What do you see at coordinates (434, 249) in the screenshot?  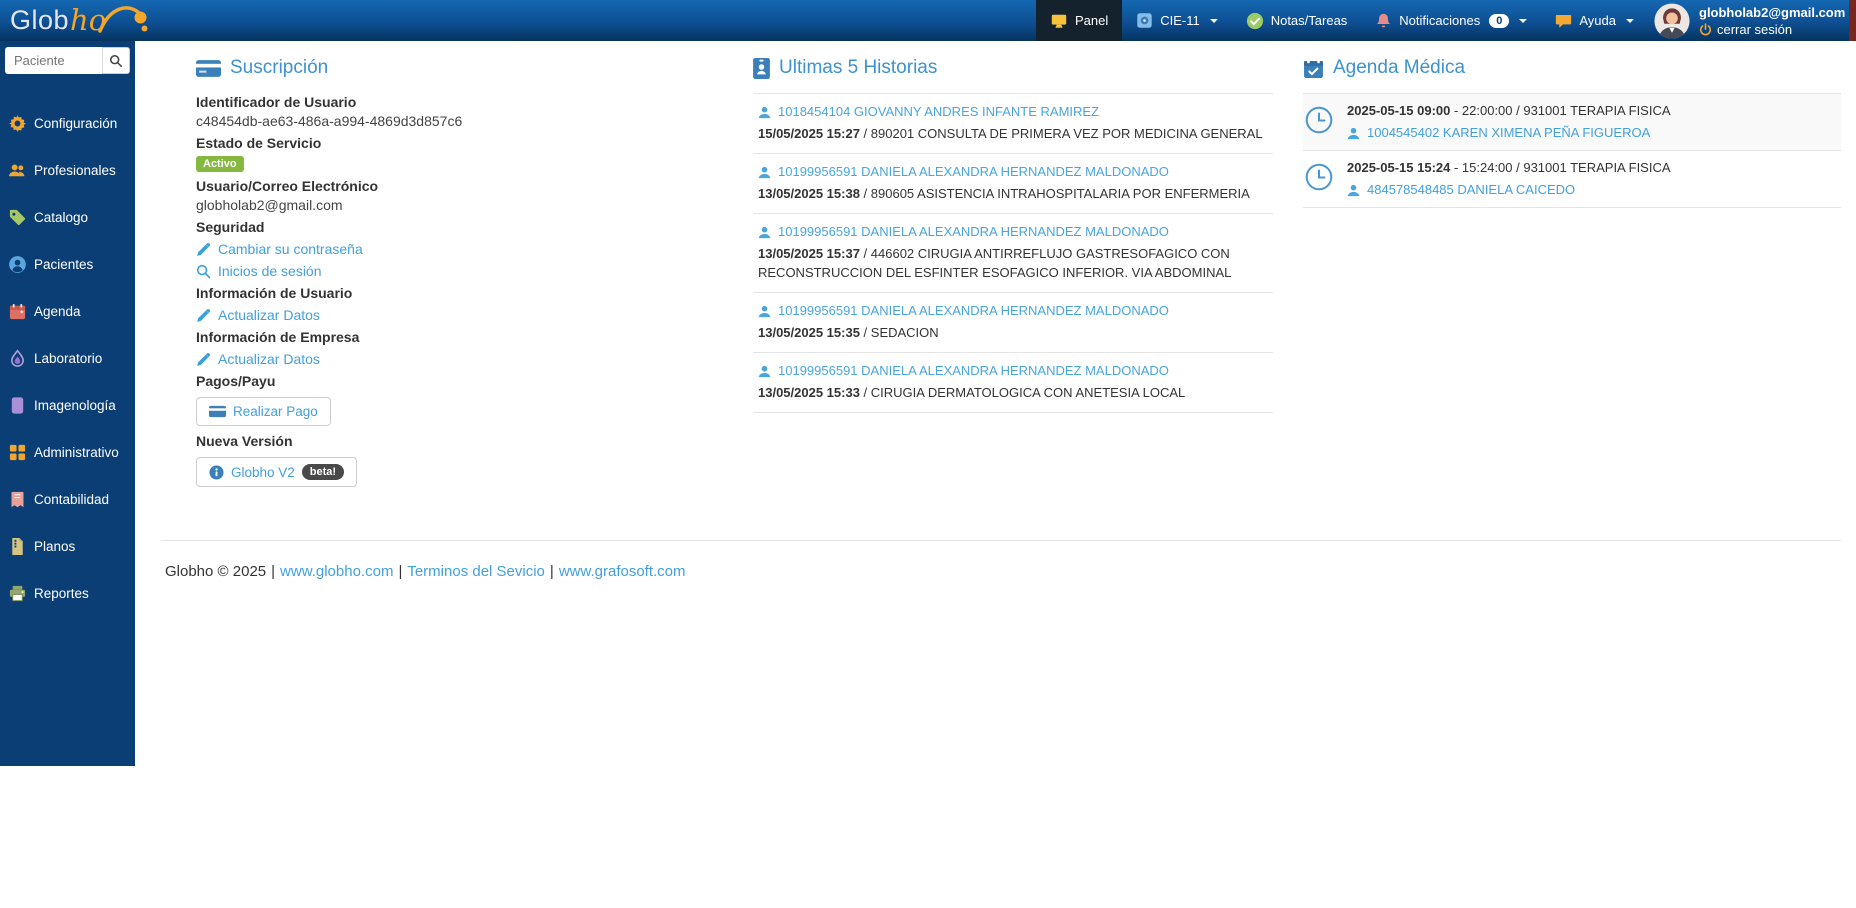 I see `change-password-link: Cambiar su contraseña` at bounding box center [434, 249].